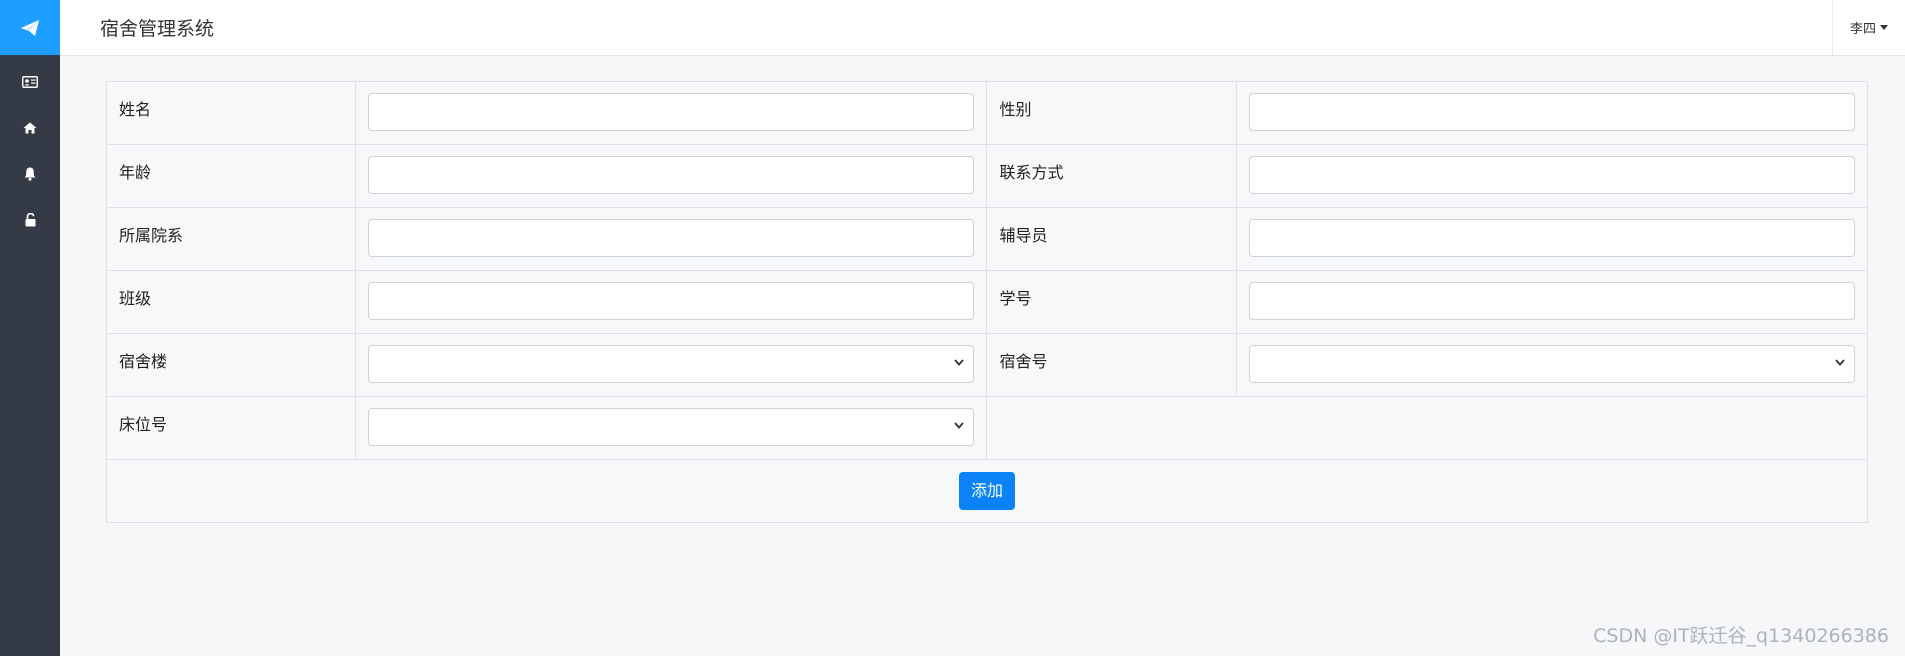 The width and height of the screenshot is (1905, 656). What do you see at coordinates (231, 365) in the screenshot?
I see `building-label: 宿舍楼` at bounding box center [231, 365].